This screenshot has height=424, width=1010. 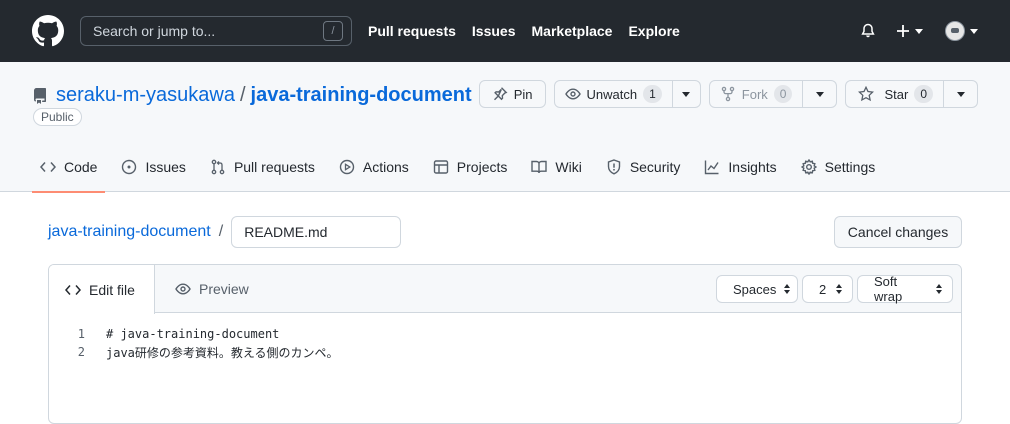 I want to click on tab-pull-requests: Pull requests, so click(x=262, y=167).